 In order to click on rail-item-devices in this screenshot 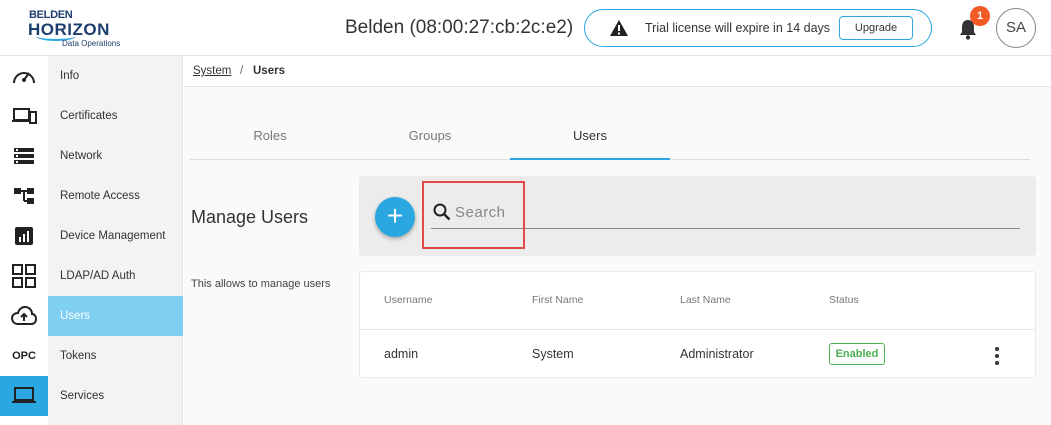, I will do `click(24, 116)`.